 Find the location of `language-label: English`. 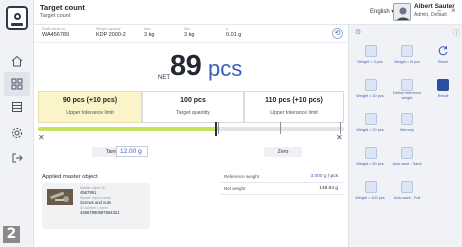

language-label: English is located at coordinates (380, 12).